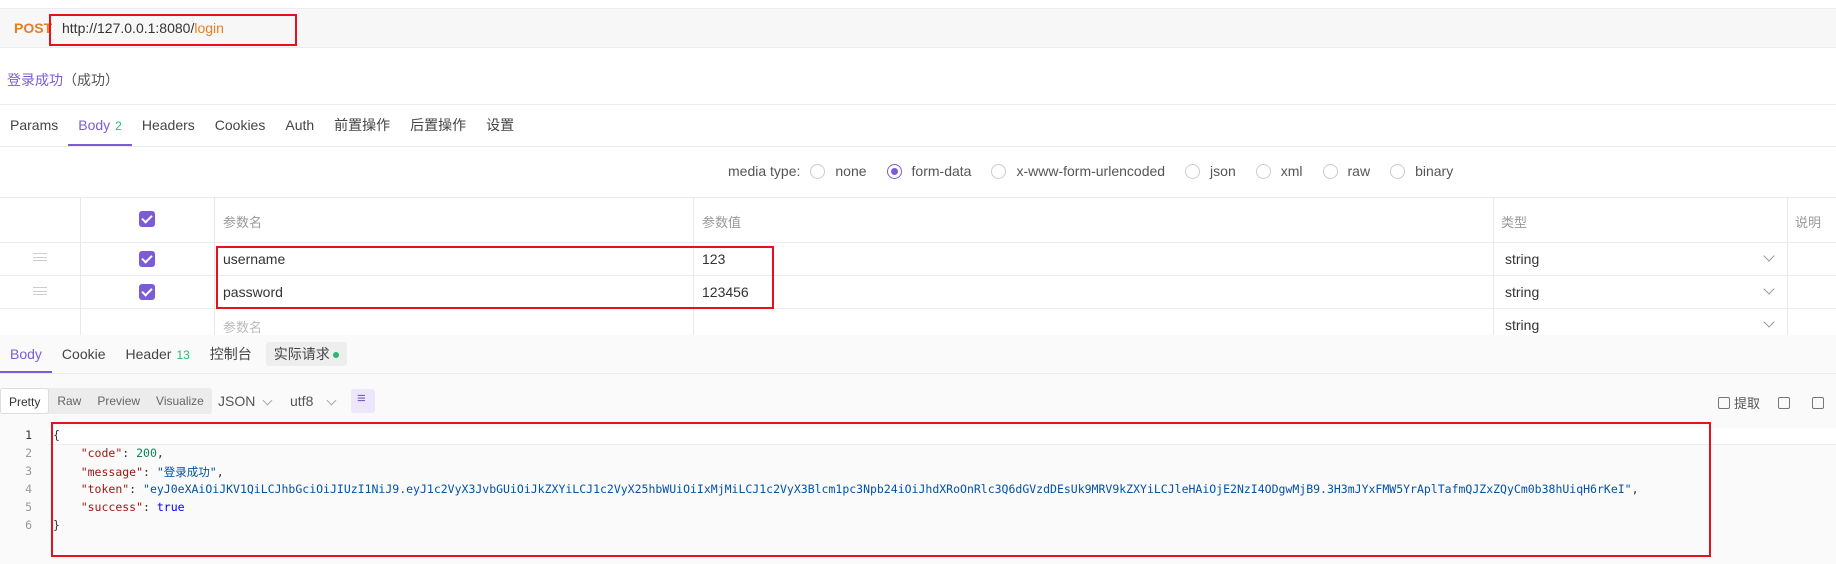 The width and height of the screenshot is (1836, 564). What do you see at coordinates (28, 507) in the screenshot?
I see `line-number: 5` at bounding box center [28, 507].